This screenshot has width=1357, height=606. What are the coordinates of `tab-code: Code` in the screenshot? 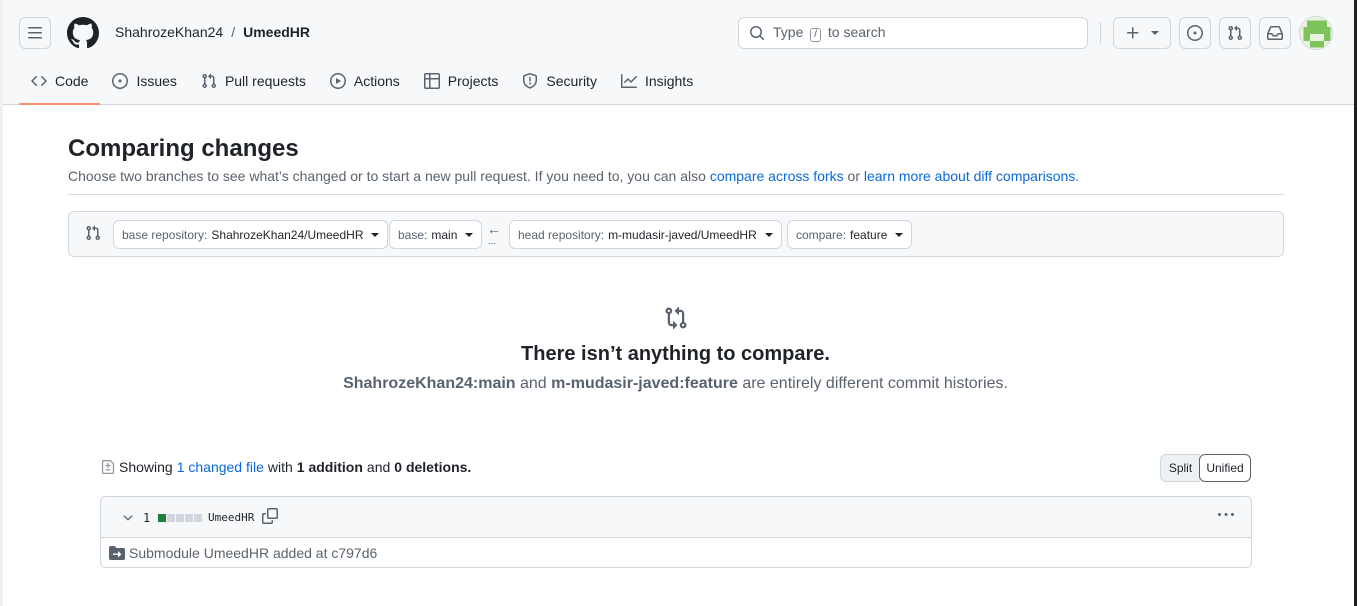 It's located at (60, 84).